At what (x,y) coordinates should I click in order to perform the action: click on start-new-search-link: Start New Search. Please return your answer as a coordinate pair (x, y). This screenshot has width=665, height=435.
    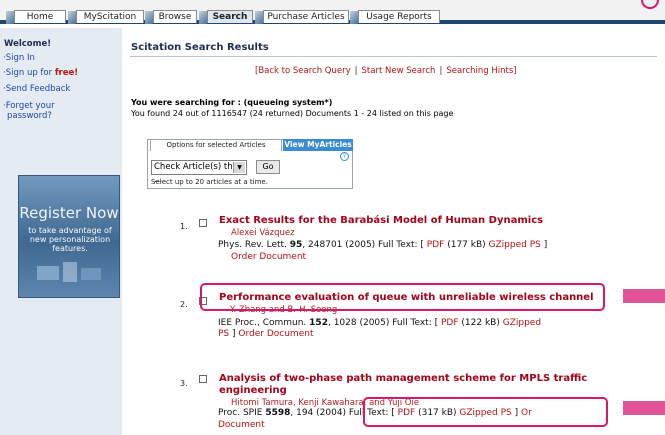
    Looking at the image, I should click on (399, 71).